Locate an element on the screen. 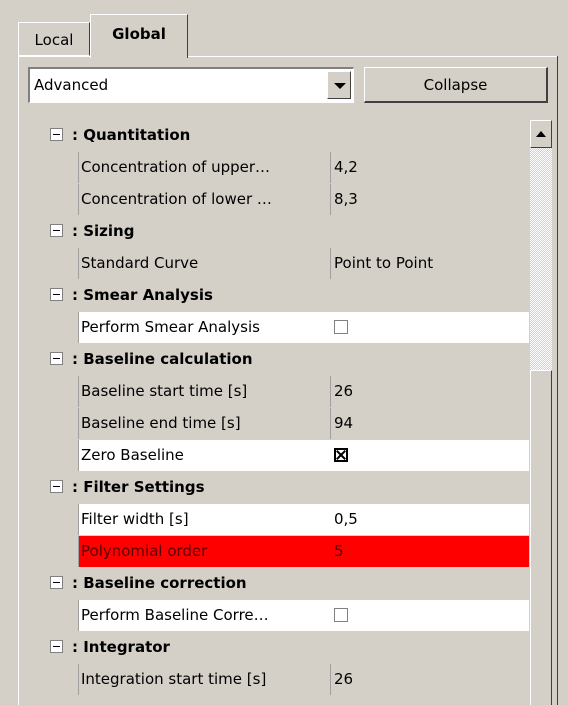 Image resolution: width=568 pixels, height=705 pixels. vertical-scrollbar is located at coordinates (541, 412).